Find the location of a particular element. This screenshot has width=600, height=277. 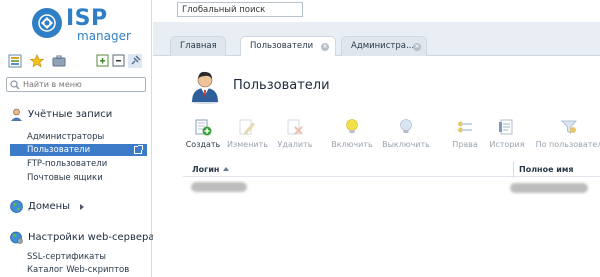

tab-home: Главная is located at coordinates (198, 46).